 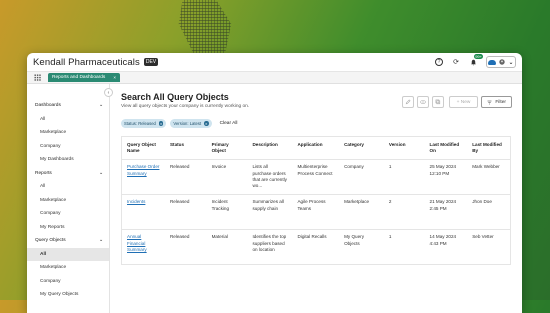 I want to click on edit-button, so click(x=407, y=102).